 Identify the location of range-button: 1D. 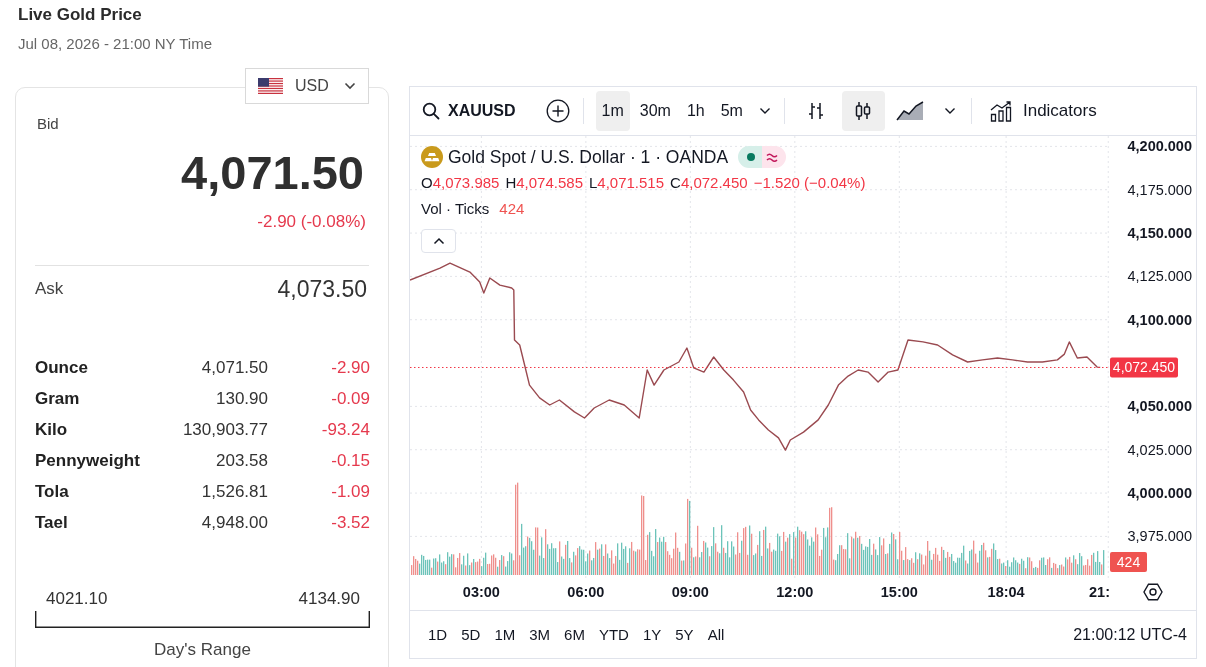
(438, 634).